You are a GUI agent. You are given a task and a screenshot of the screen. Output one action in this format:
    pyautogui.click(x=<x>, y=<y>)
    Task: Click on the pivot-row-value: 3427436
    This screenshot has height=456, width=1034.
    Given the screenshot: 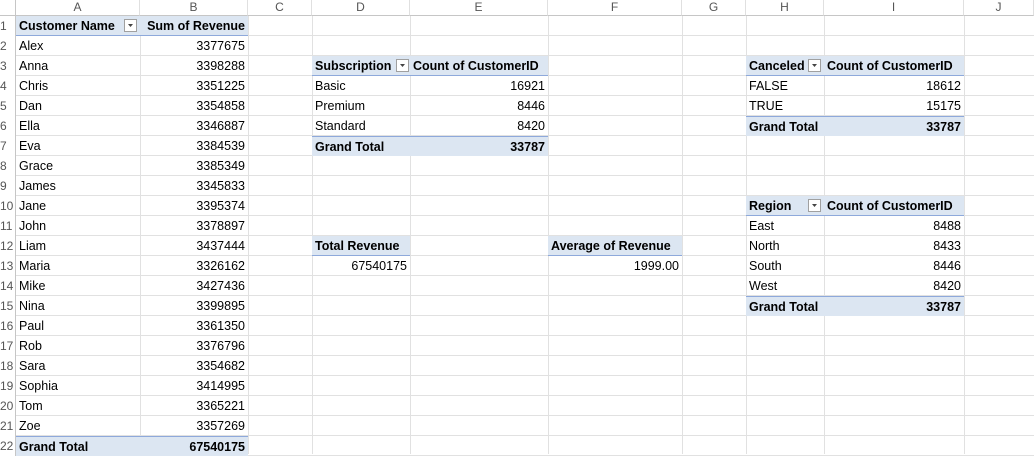 What is the action you would take?
    pyautogui.click(x=194, y=286)
    